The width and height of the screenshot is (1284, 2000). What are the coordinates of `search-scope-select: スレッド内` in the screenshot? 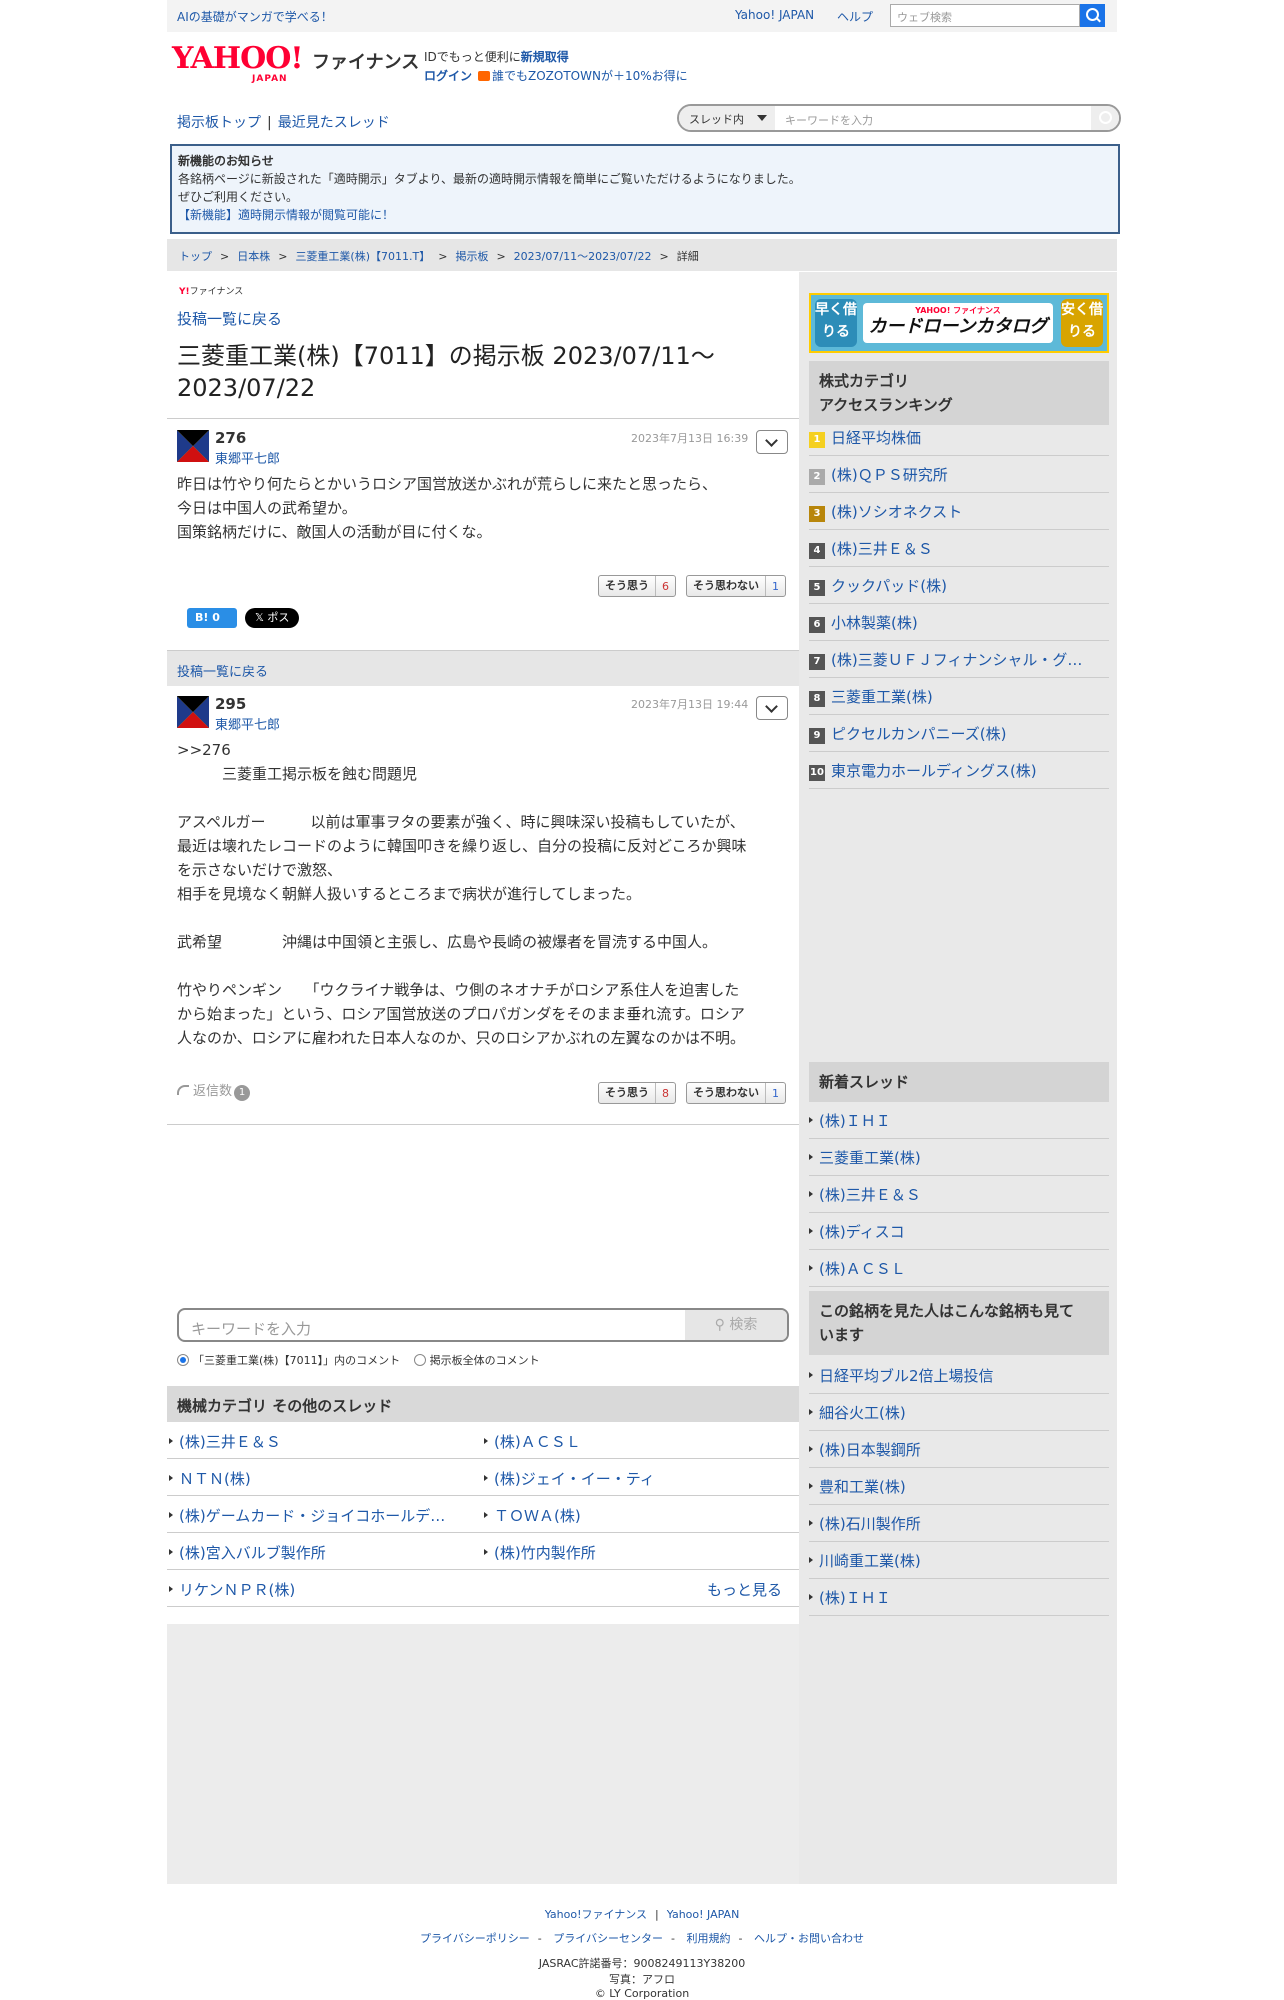 It's located at (727, 118).